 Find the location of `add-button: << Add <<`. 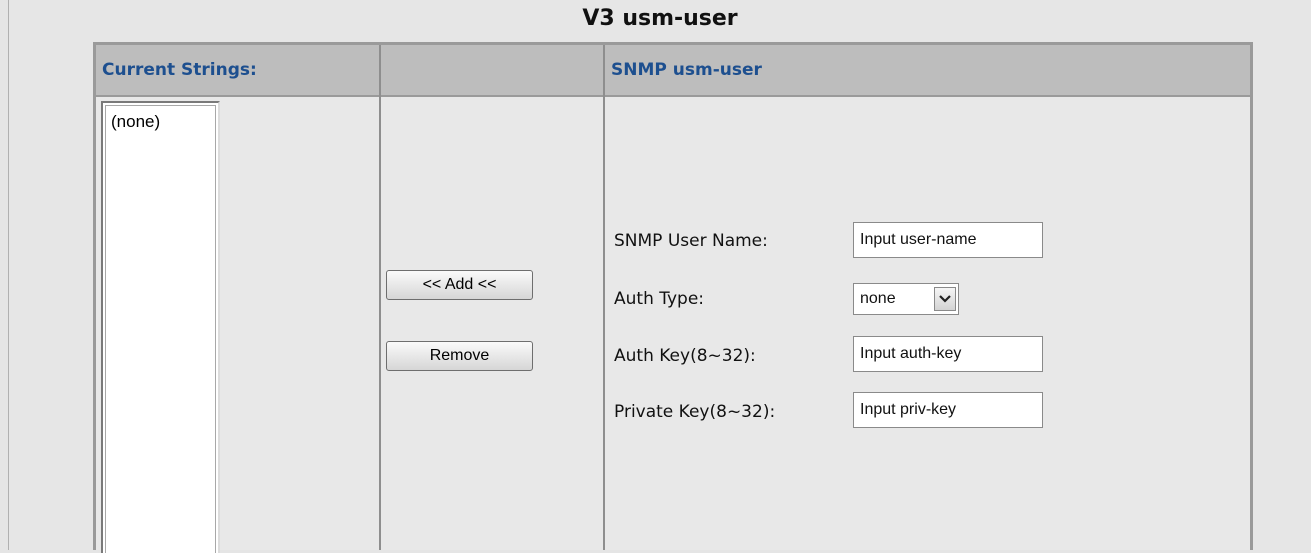

add-button: << Add << is located at coordinates (459, 285).